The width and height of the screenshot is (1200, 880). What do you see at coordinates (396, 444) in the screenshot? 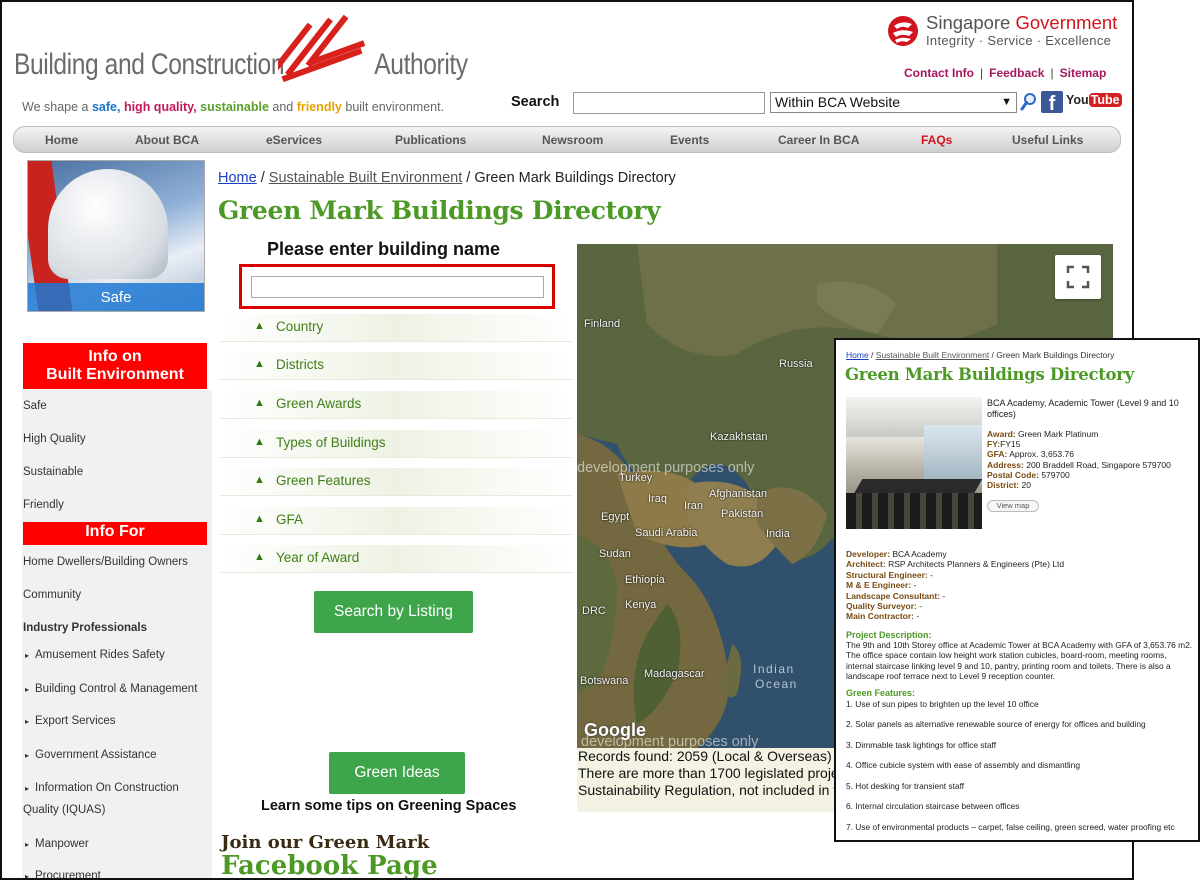
I see `filter-building-types: ▲ Types of Buildings` at bounding box center [396, 444].